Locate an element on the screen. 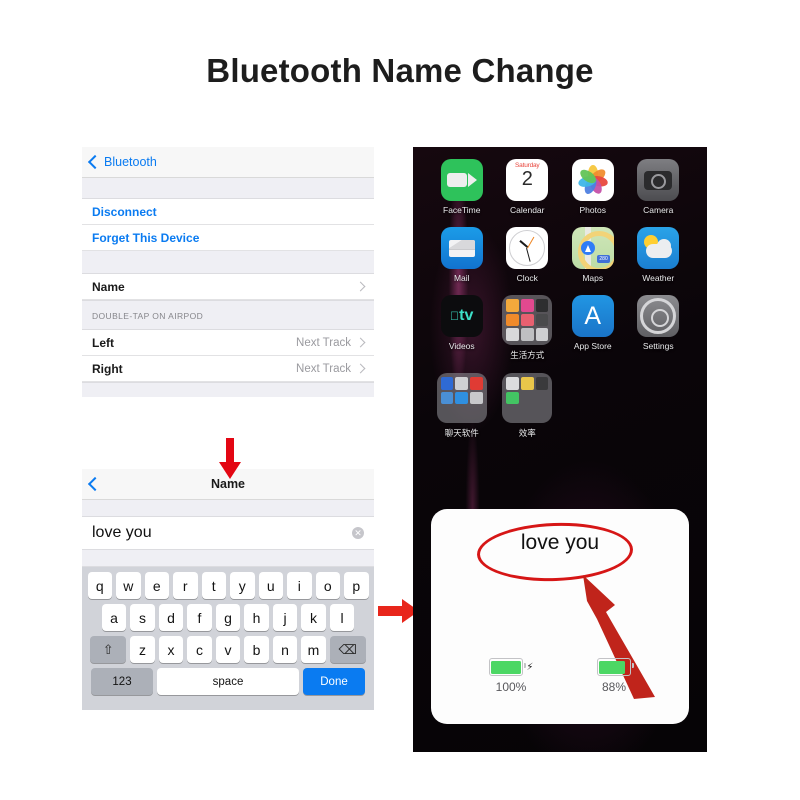 The width and height of the screenshot is (800, 800). key-y: y is located at coordinates (242, 585).